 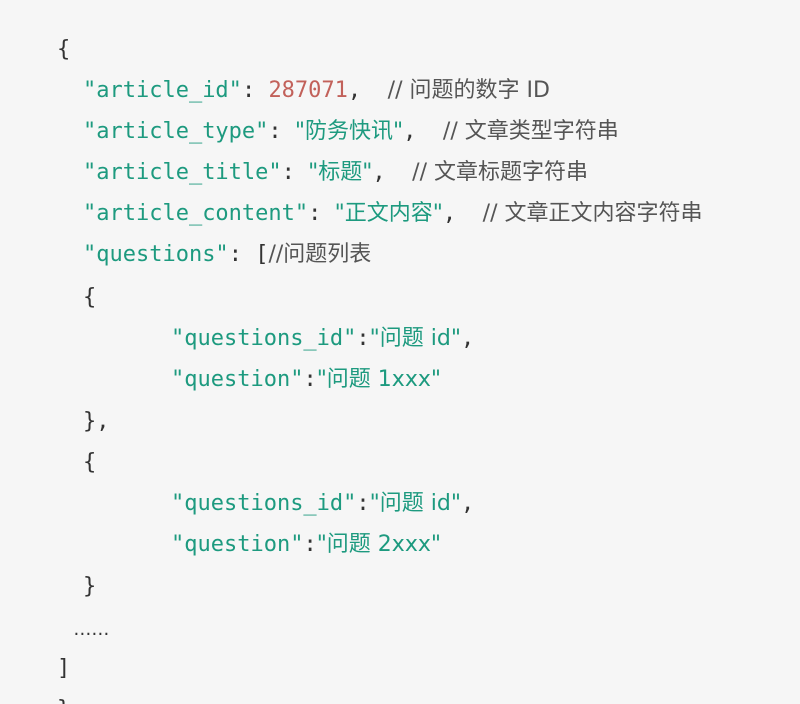 I want to click on code-line-open-brace: {, so click(x=37, y=33).